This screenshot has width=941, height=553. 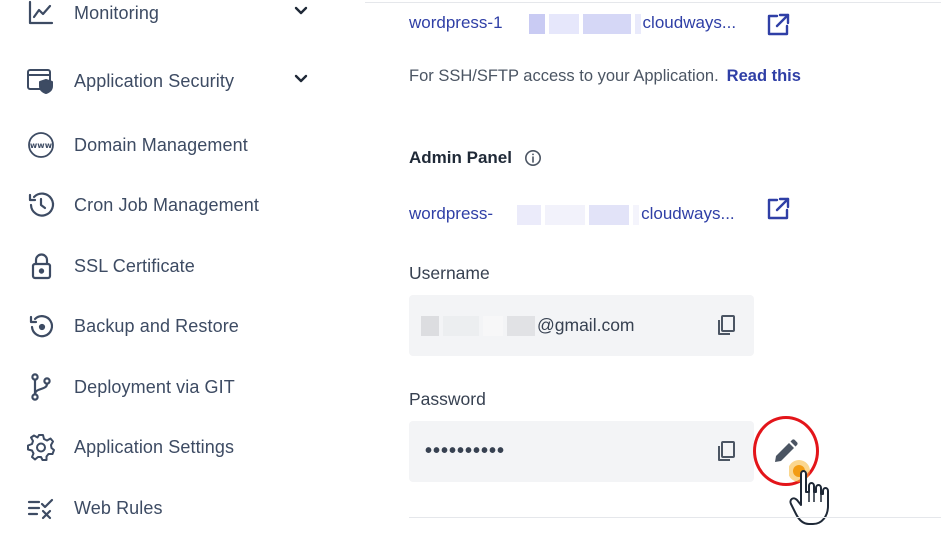 I want to click on www-globe-icon: www, so click(x=43, y=145).